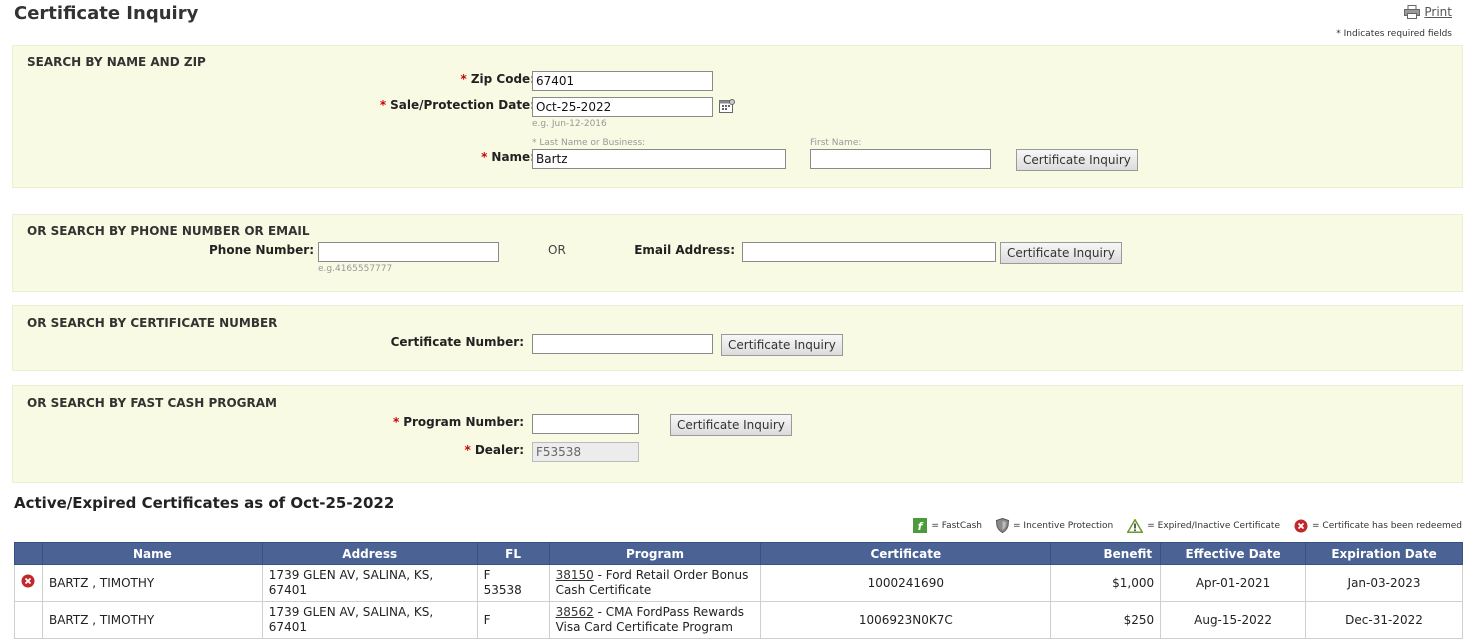  What do you see at coordinates (457, 105) in the screenshot?
I see `sale-protection-date-label: * Sale/Protection Date:` at bounding box center [457, 105].